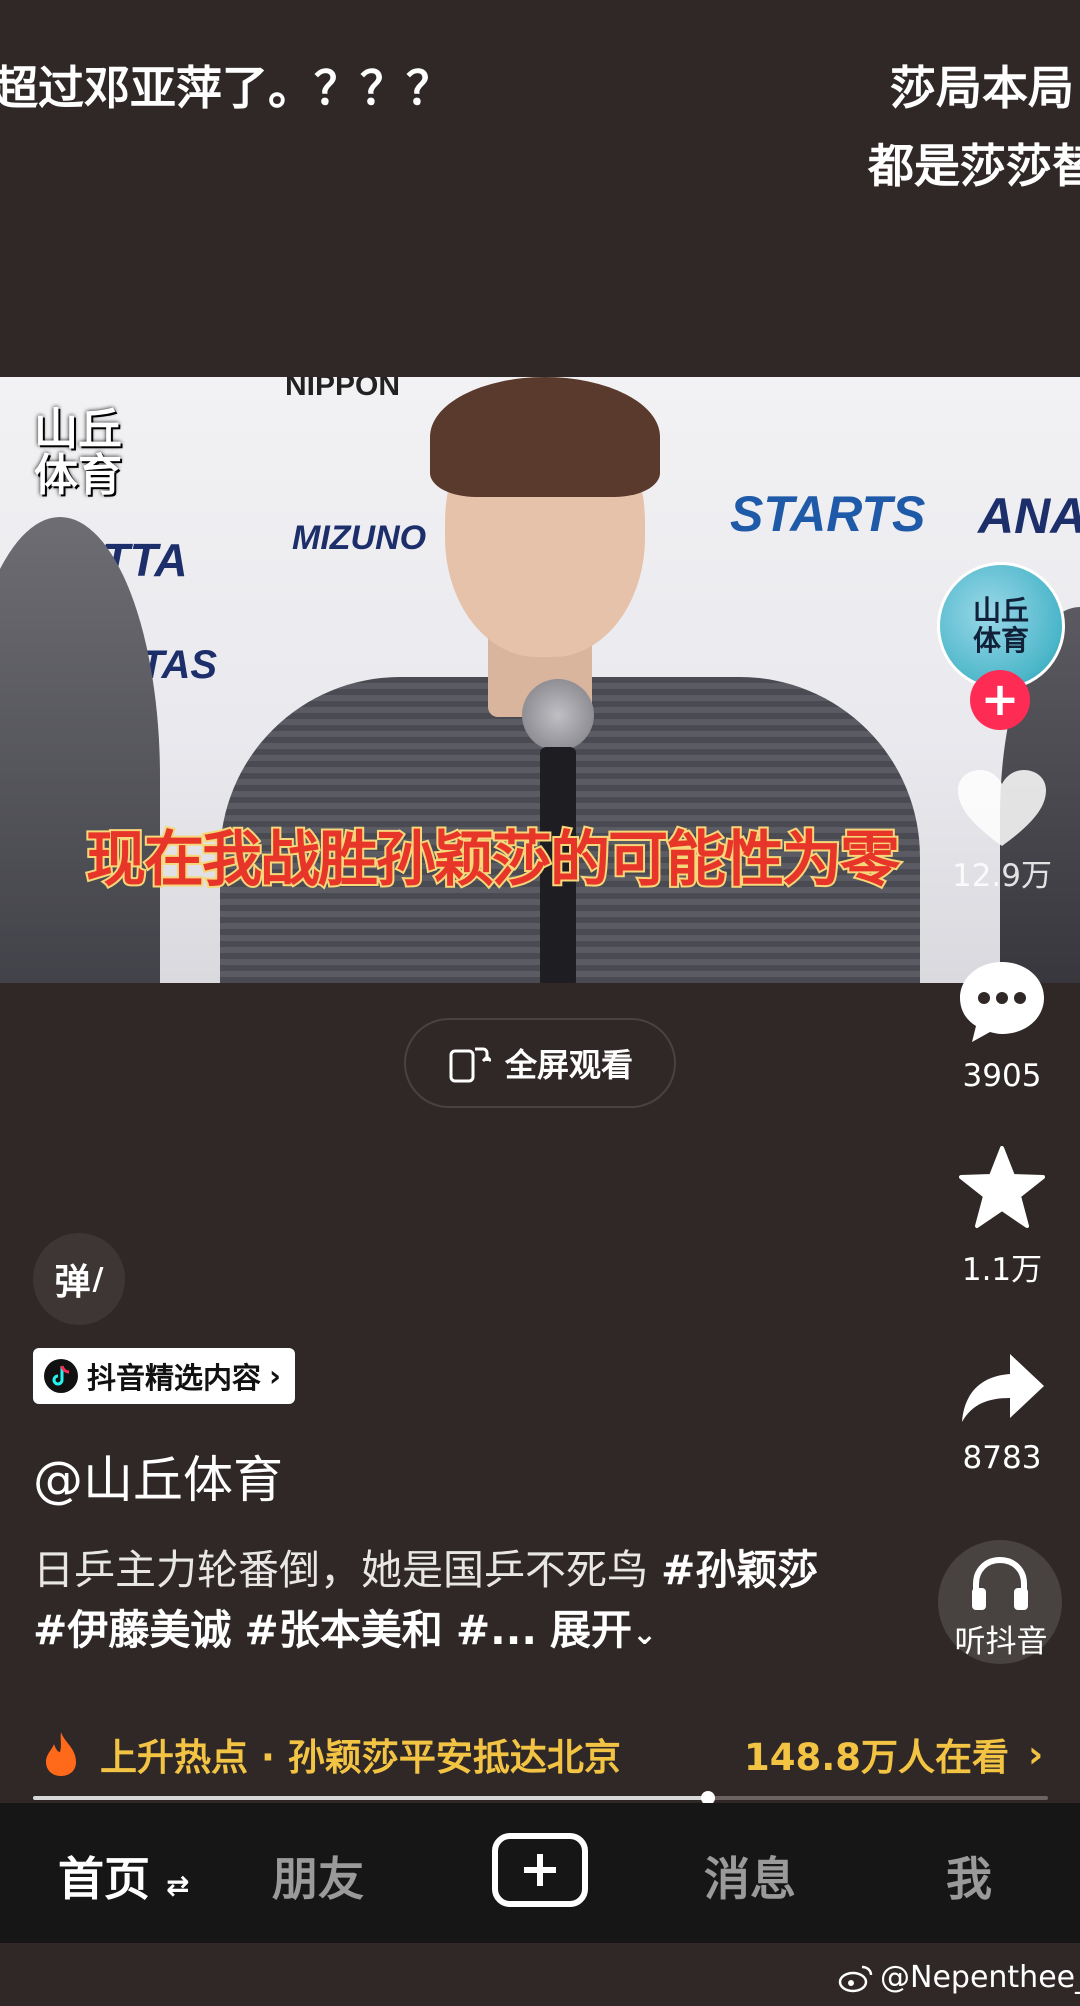 The width and height of the screenshot is (1080, 2006). I want to click on weibo-logo-icon, so click(855, 1978).